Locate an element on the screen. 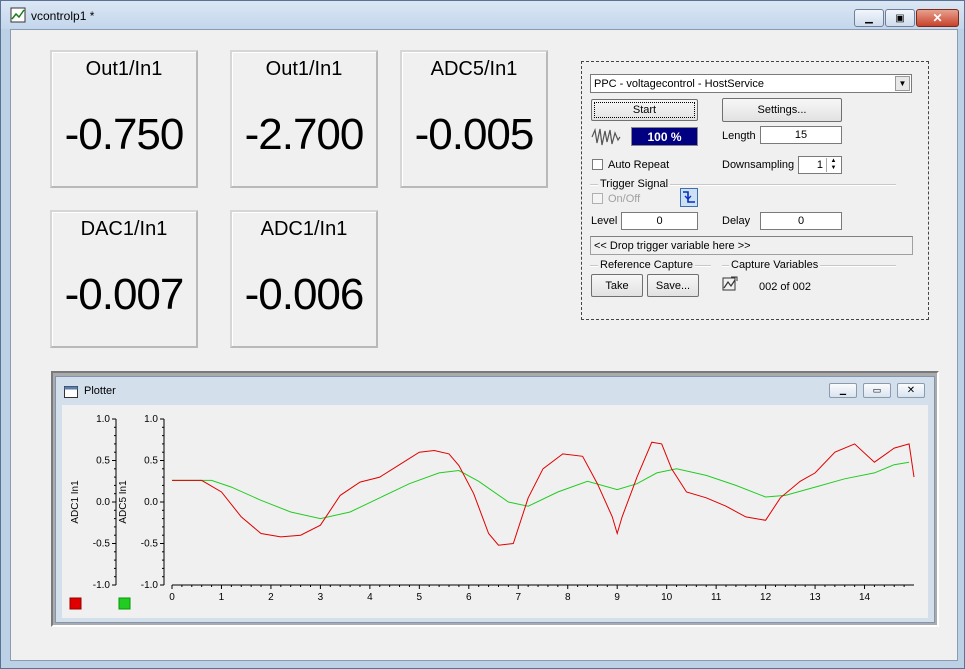 This screenshot has width=965, height=669. reference-group-label: Reference Capture is located at coordinates (646, 265).